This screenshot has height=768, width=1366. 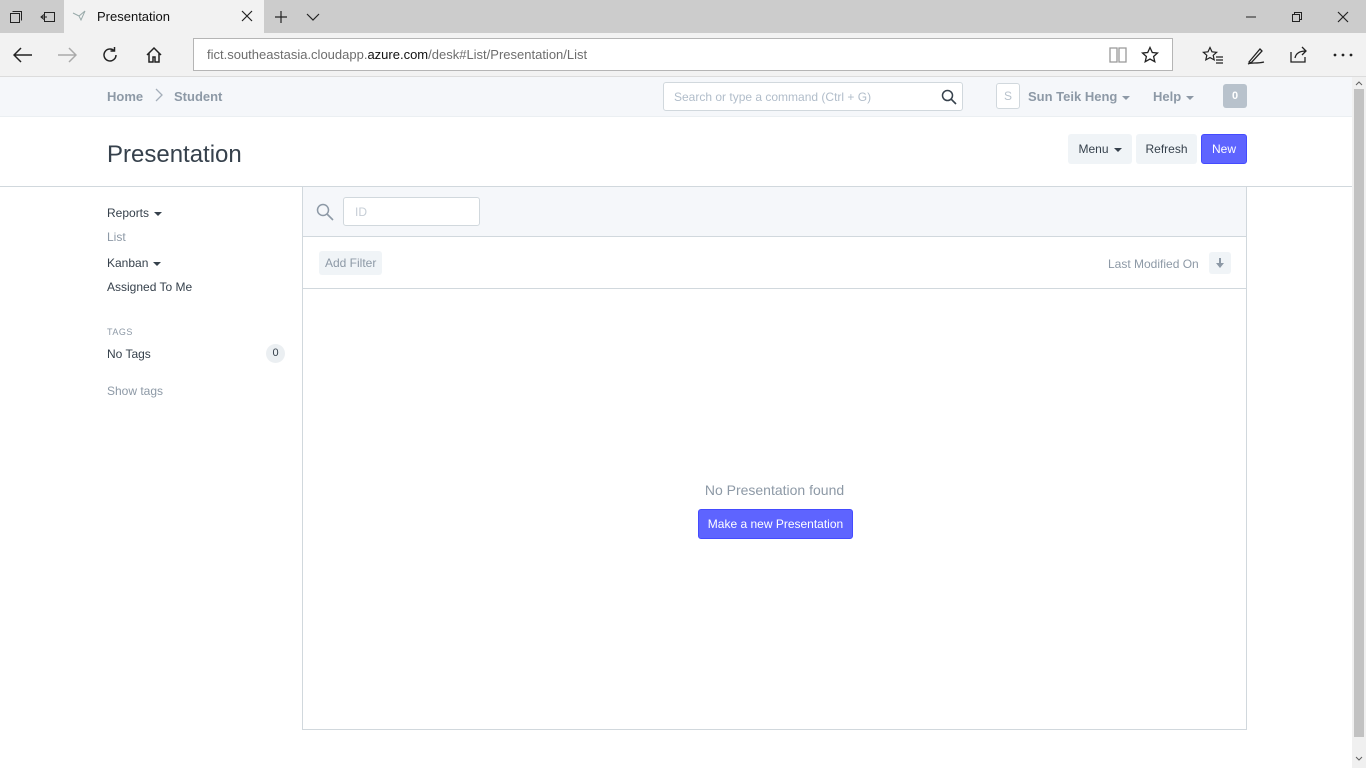 I want to click on new-tab-icon, so click(x=281, y=16).